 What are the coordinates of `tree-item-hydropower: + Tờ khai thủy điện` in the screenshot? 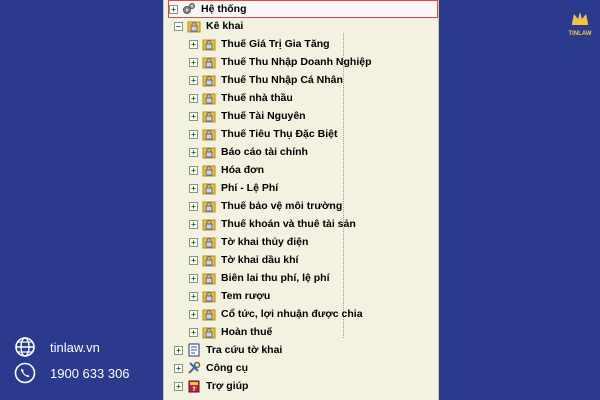 It's located at (248, 242).